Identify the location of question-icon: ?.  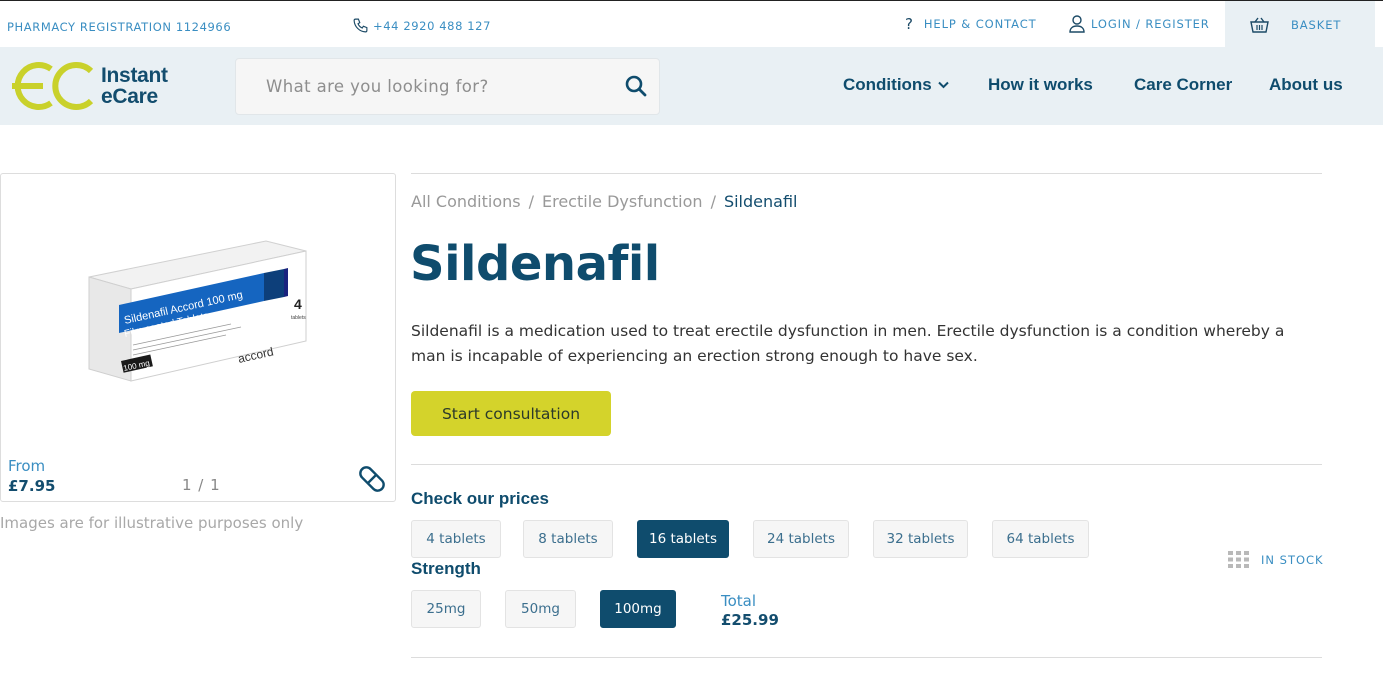
(909, 24).